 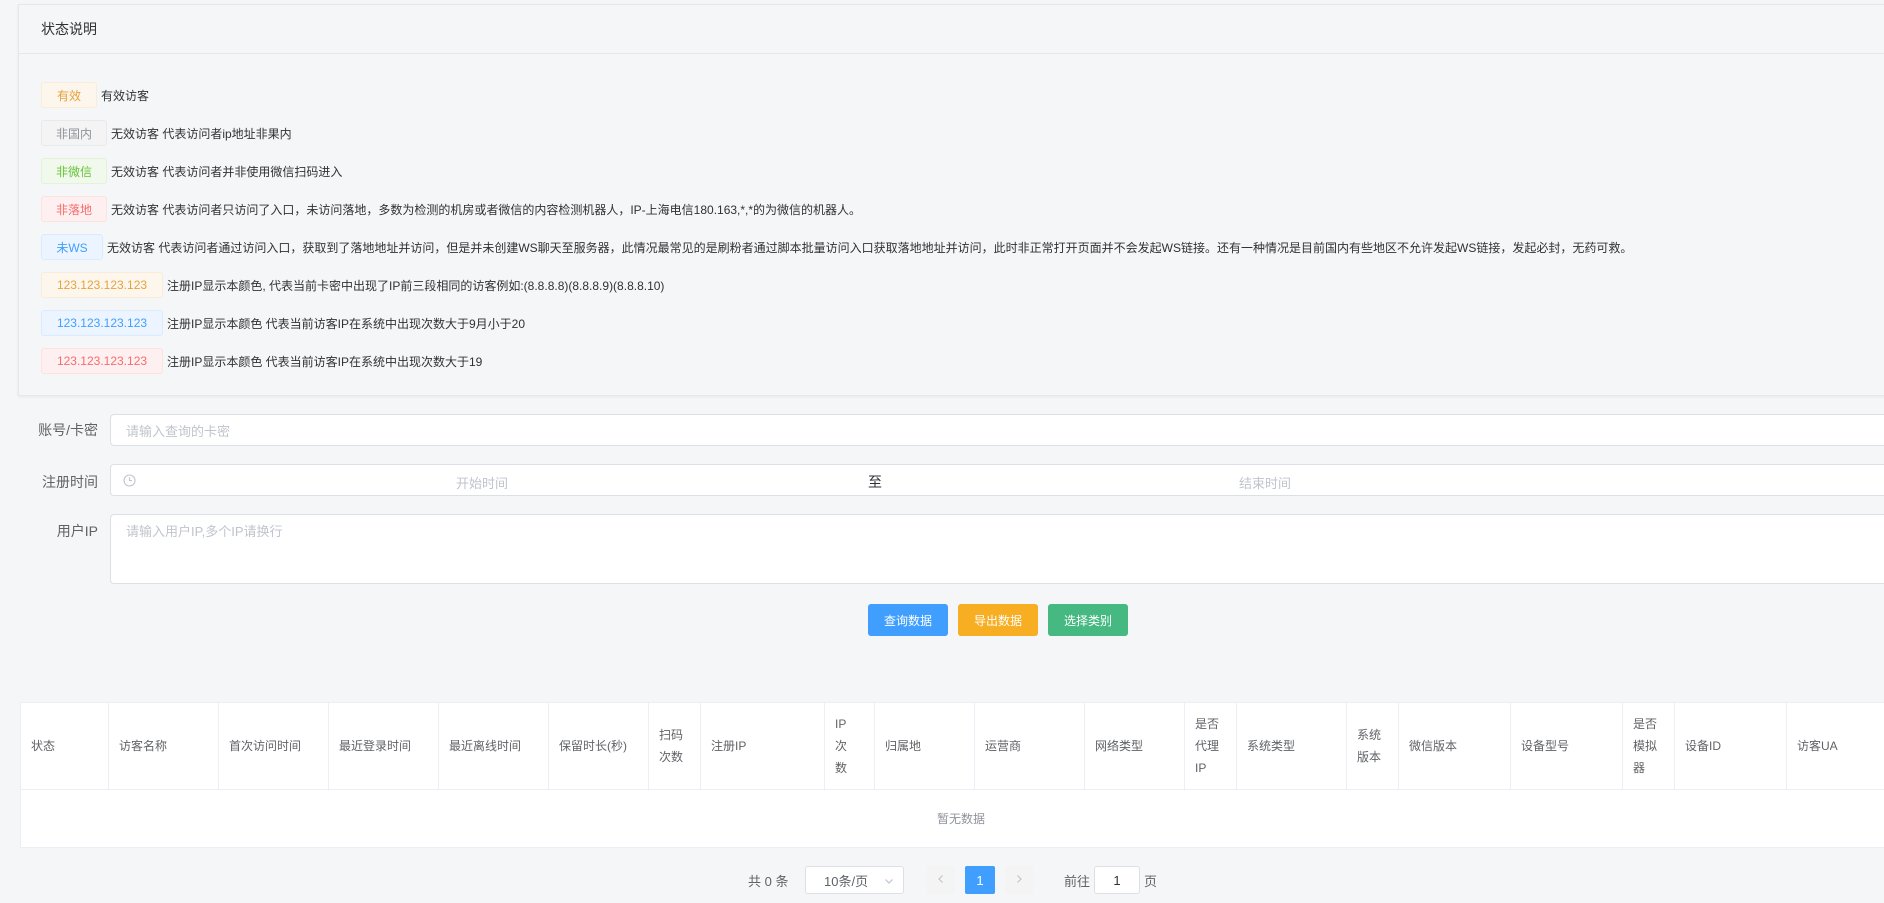 What do you see at coordinates (980, 880) in the screenshot?
I see `page-number-1: 1` at bounding box center [980, 880].